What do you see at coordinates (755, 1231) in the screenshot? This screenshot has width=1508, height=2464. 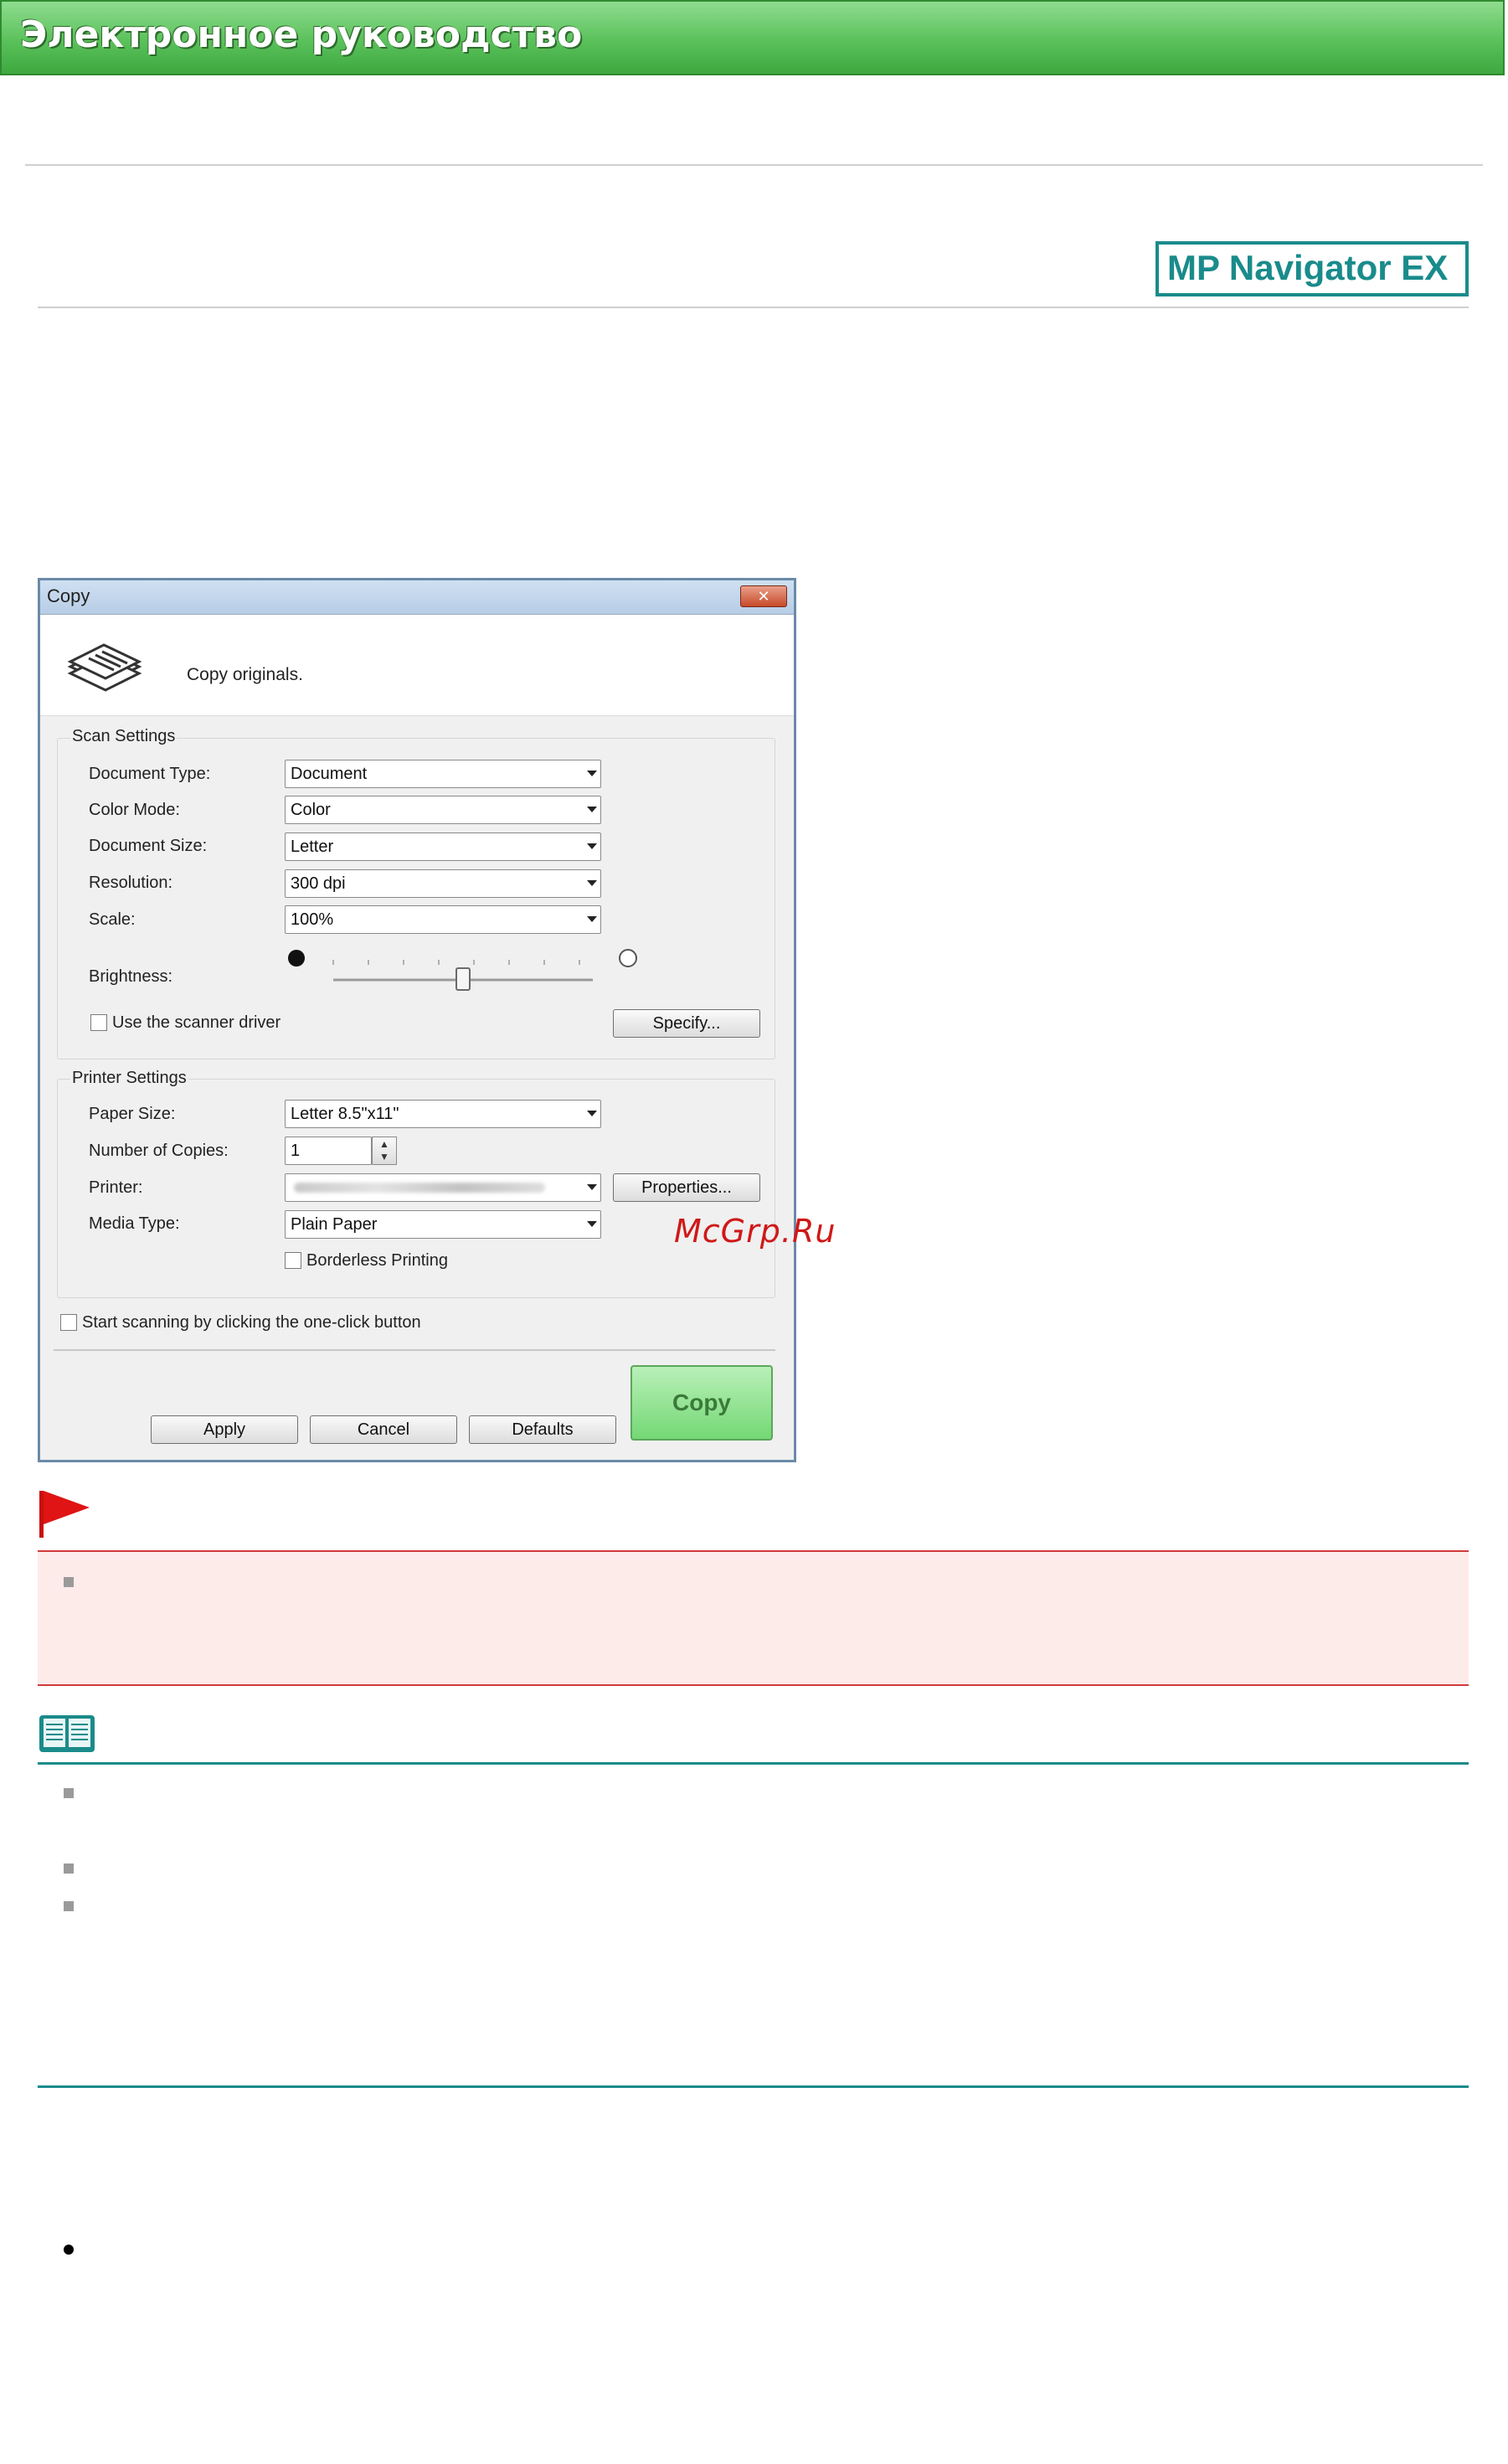 I see `watermark: McGrp.Ru` at bounding box center [755, 1231].